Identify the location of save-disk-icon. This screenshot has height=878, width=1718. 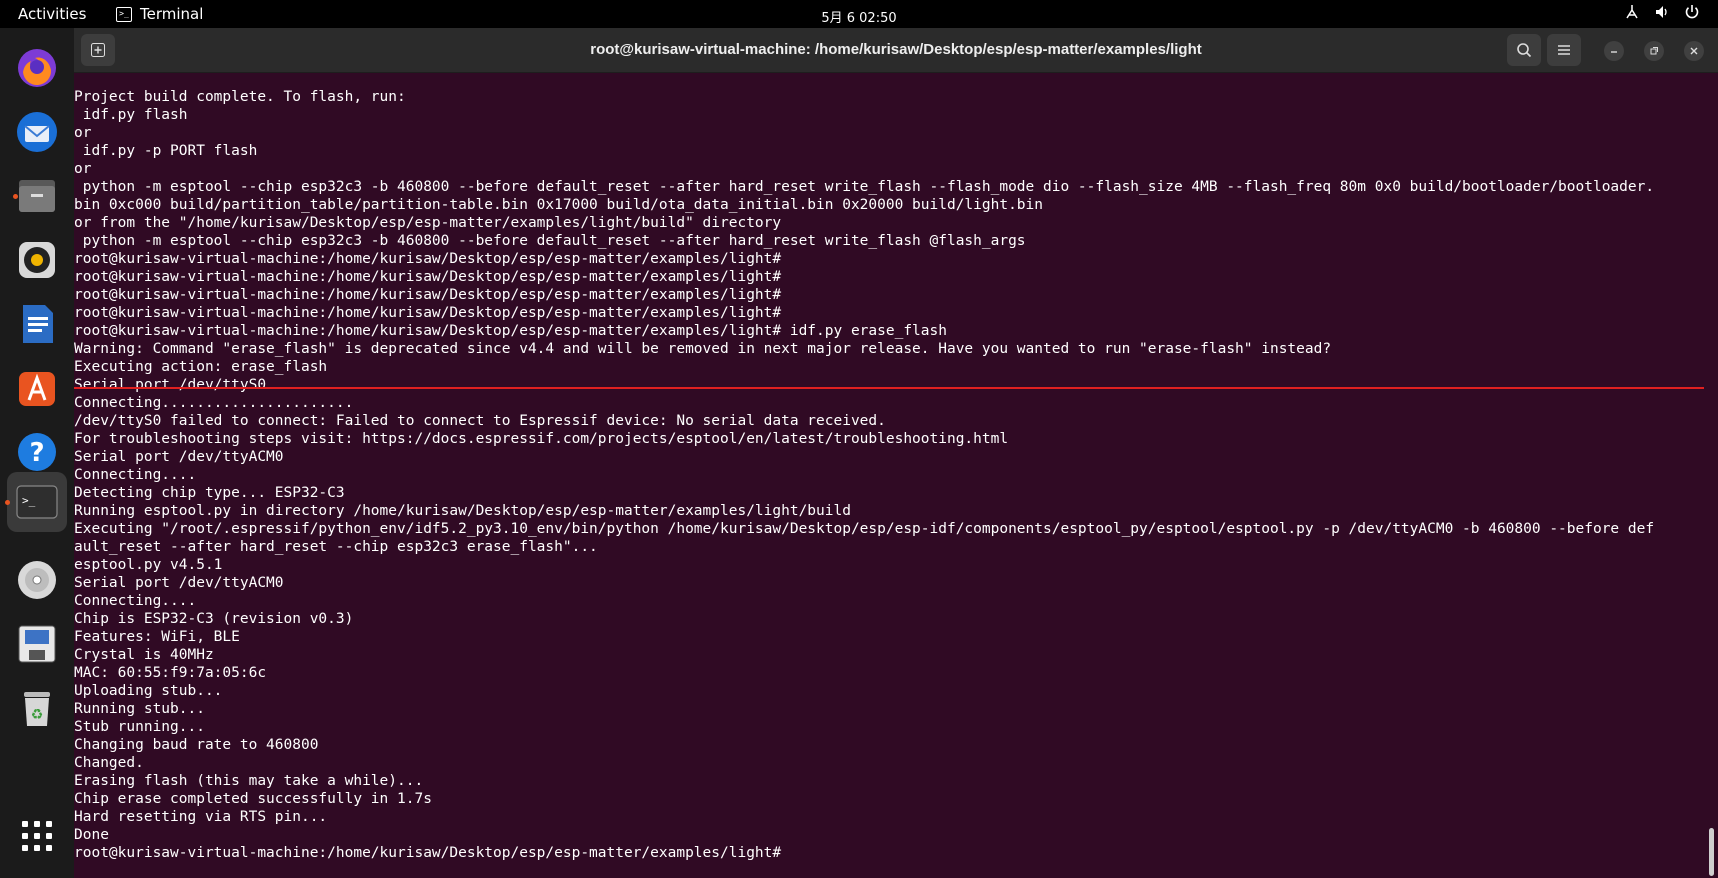
(37, 644).